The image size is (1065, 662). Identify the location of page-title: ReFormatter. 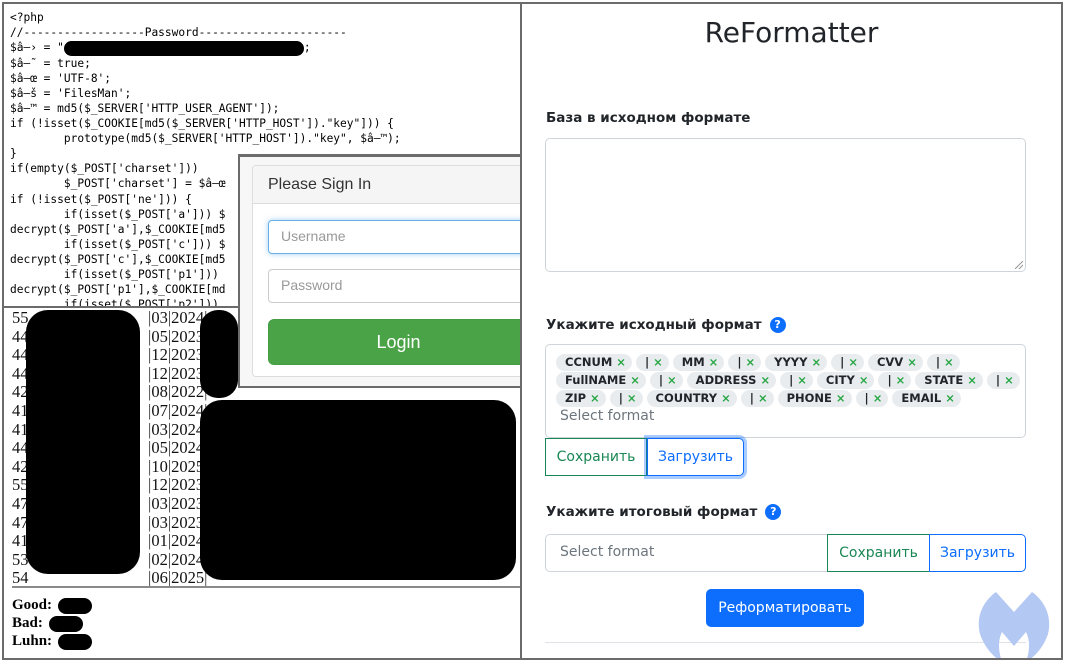
(791, 32).